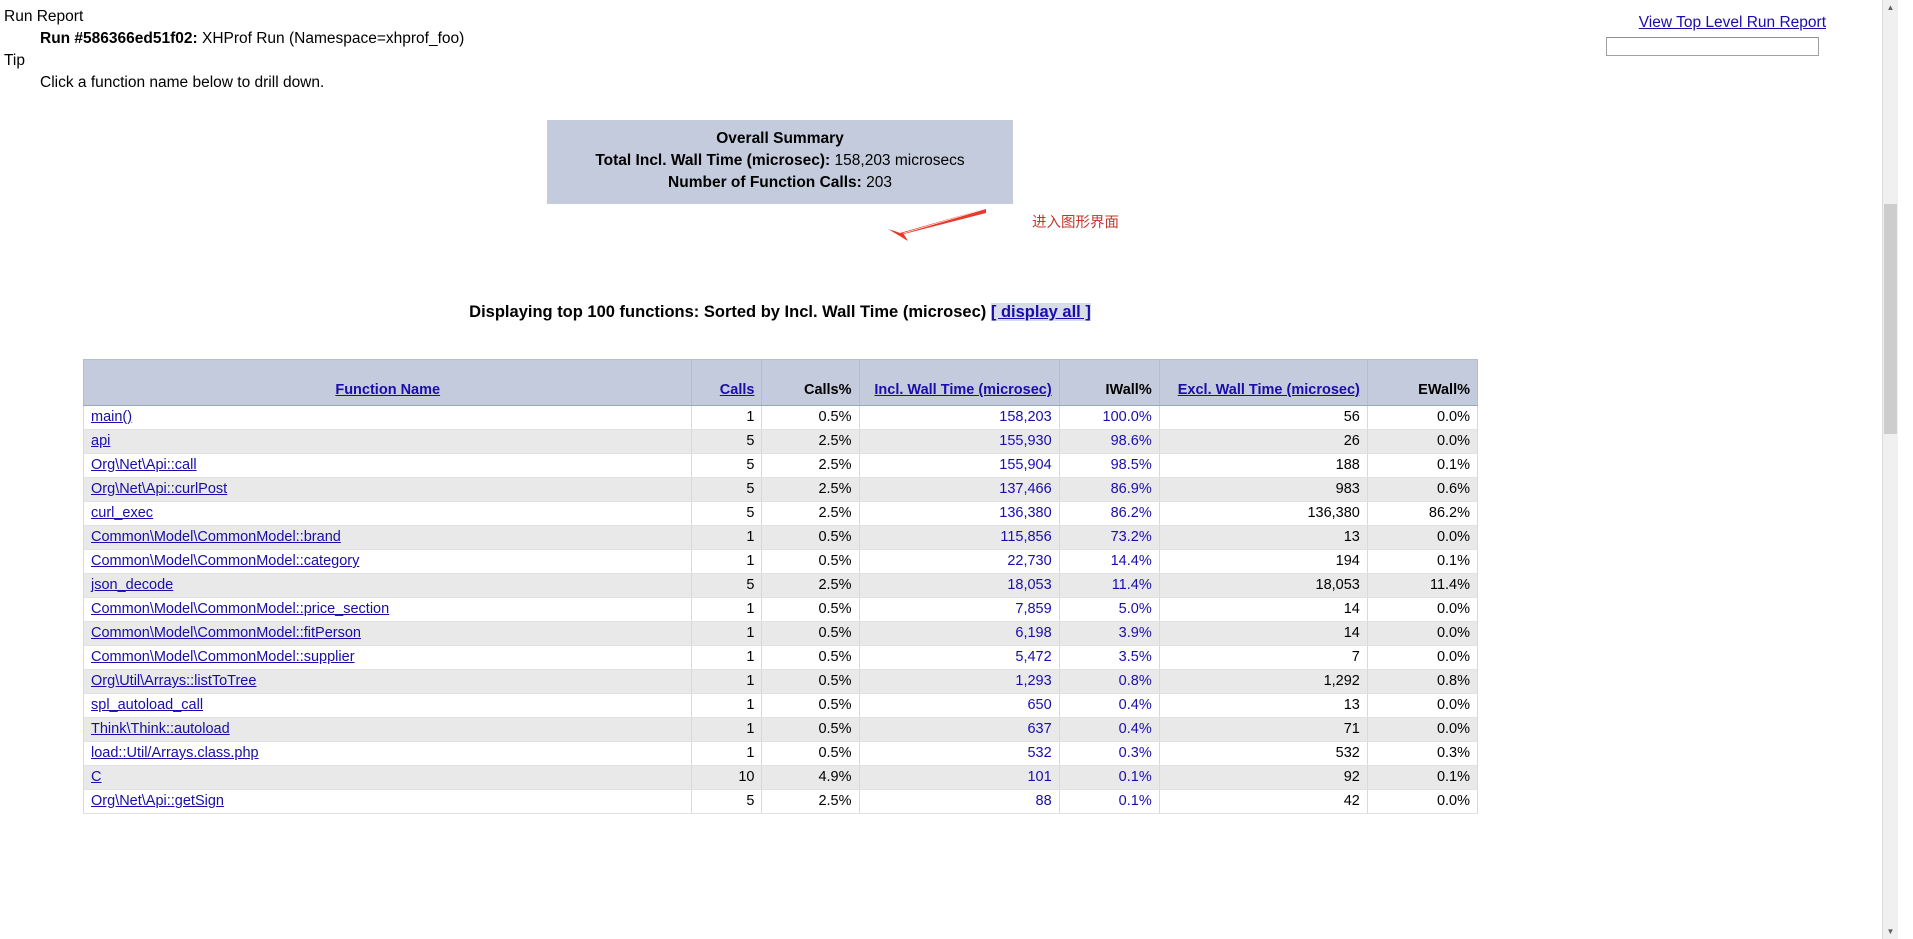 This screenshot has height=939, width=1913. Describe the element at coordinates (132, 585) in the screenshot. I see `function-name-link: json_decode` at that location.